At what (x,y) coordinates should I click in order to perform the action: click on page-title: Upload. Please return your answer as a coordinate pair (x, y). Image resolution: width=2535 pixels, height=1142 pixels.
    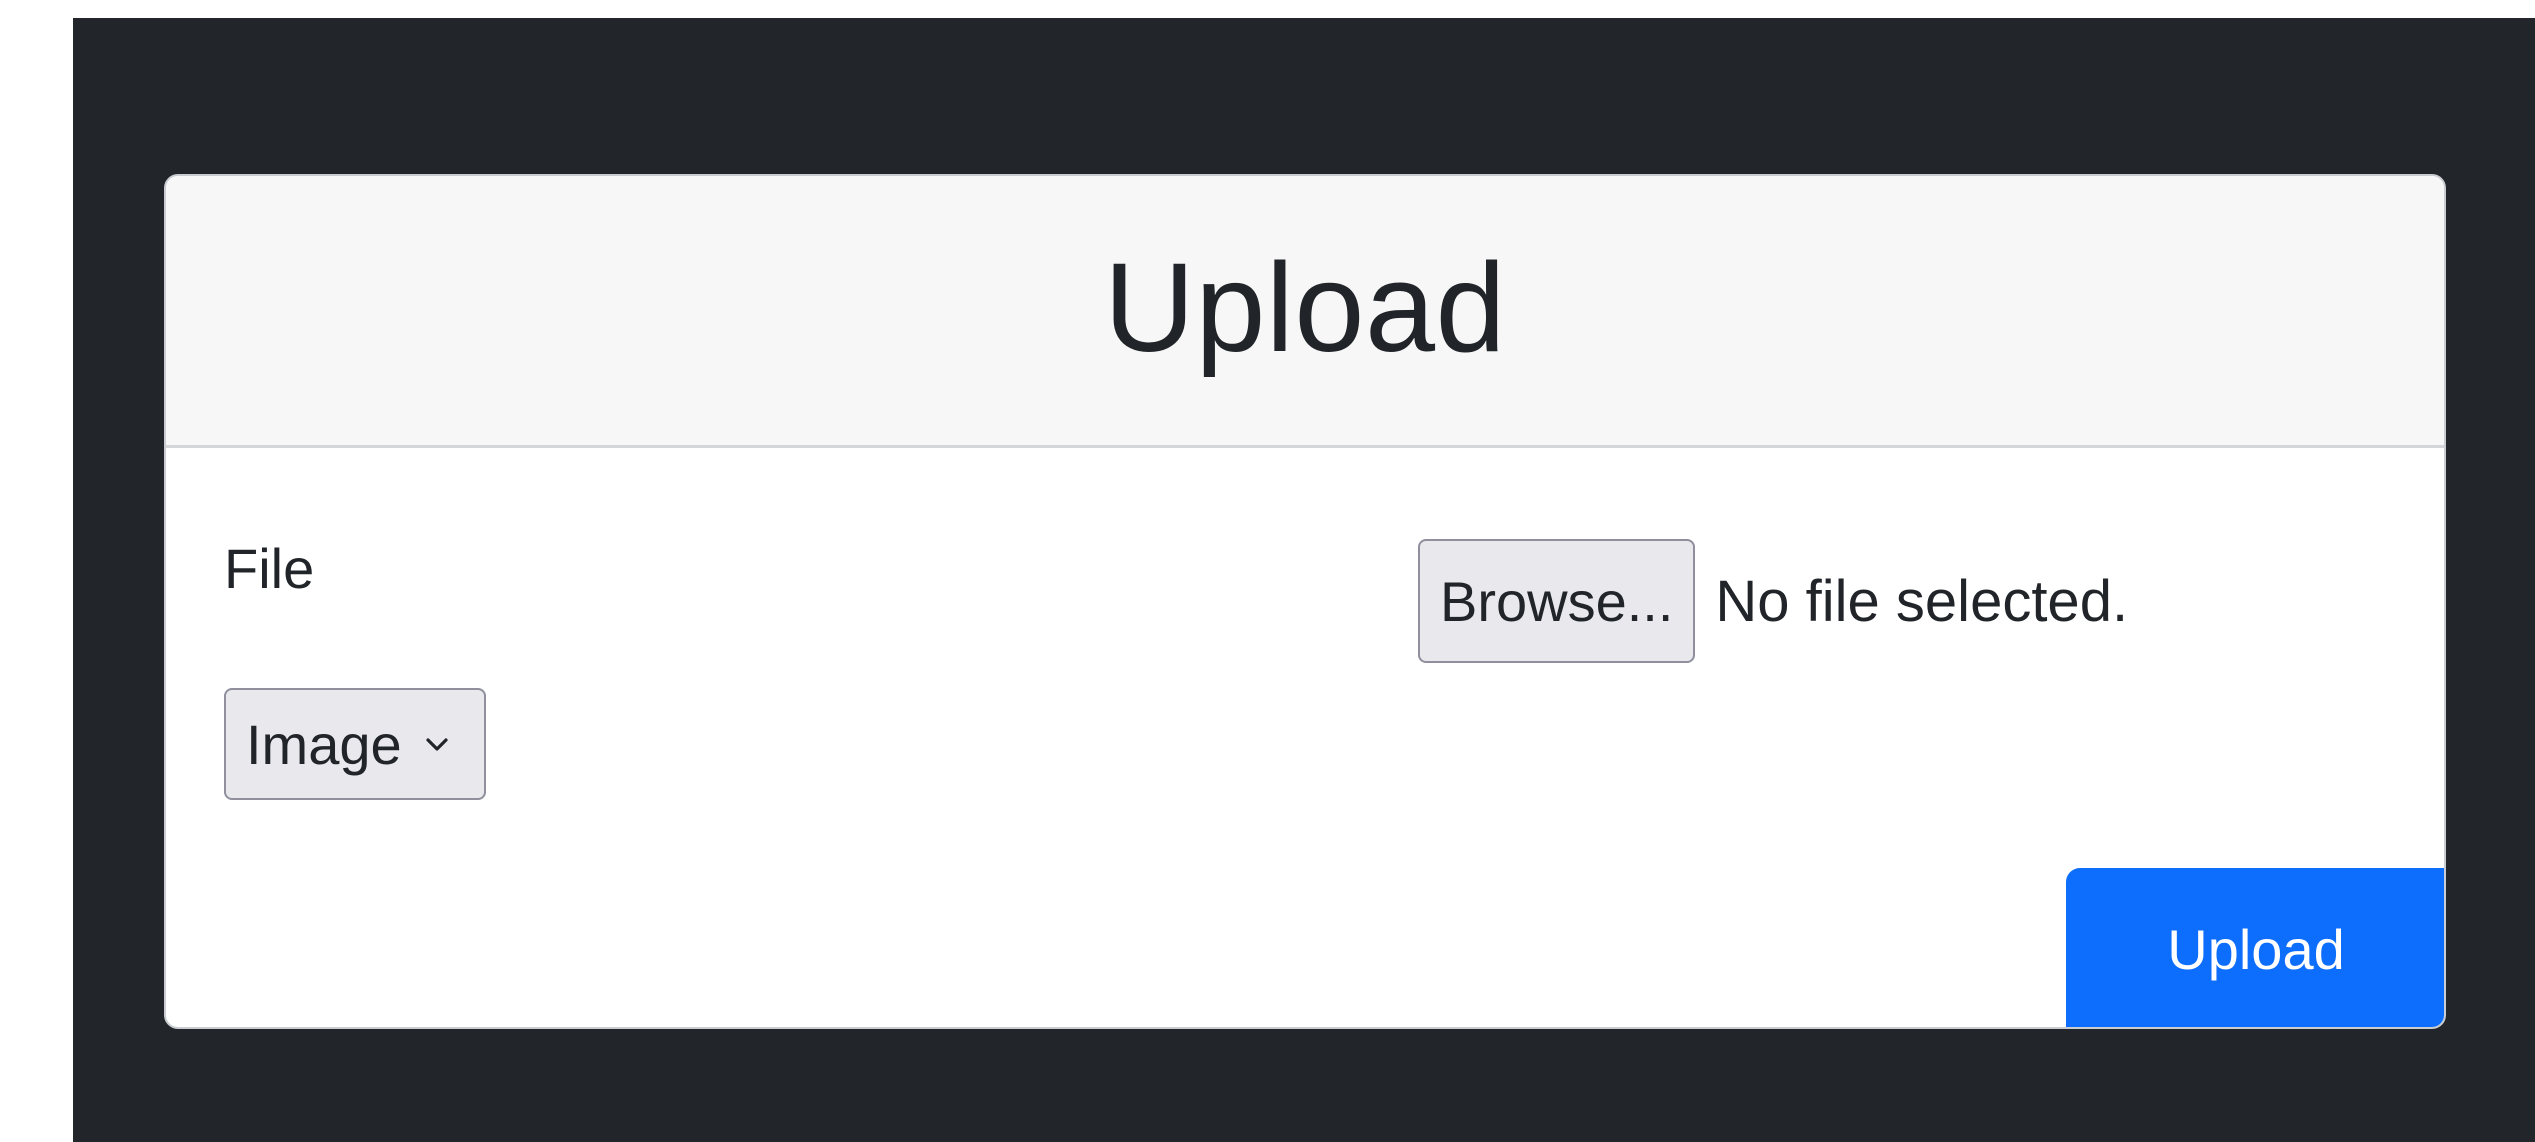
    Looking at the image, I should click on (1305, 307).